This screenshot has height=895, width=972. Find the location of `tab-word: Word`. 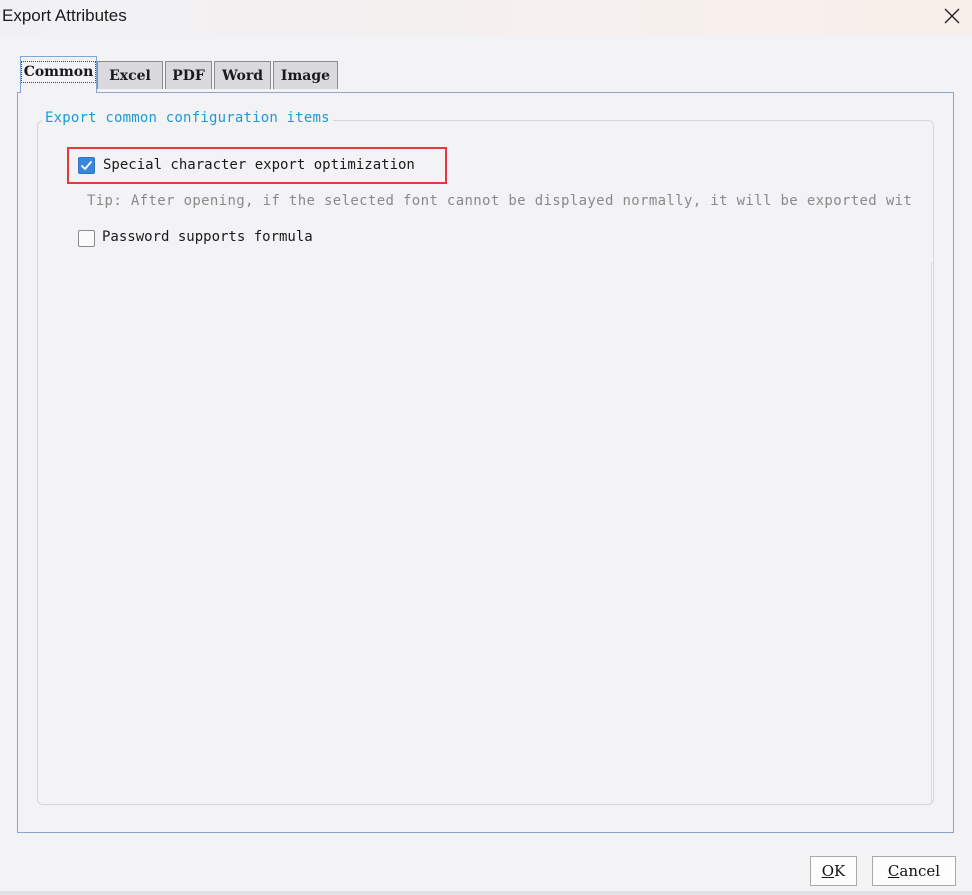

tab-word: Word is located at coordinates (242, 75).